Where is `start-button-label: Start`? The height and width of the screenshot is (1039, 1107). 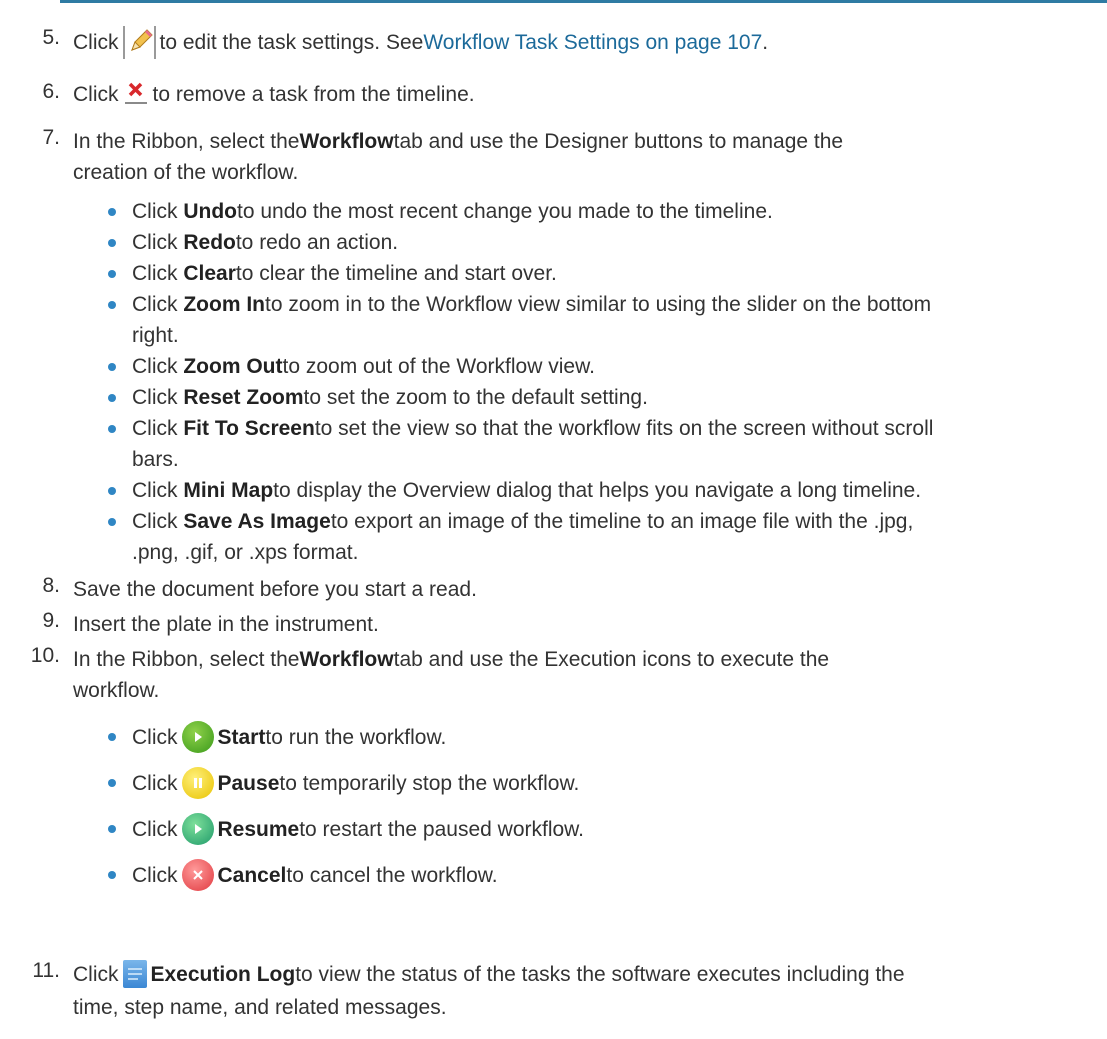
start-button-label: Start is located at coordinates (241, 737).